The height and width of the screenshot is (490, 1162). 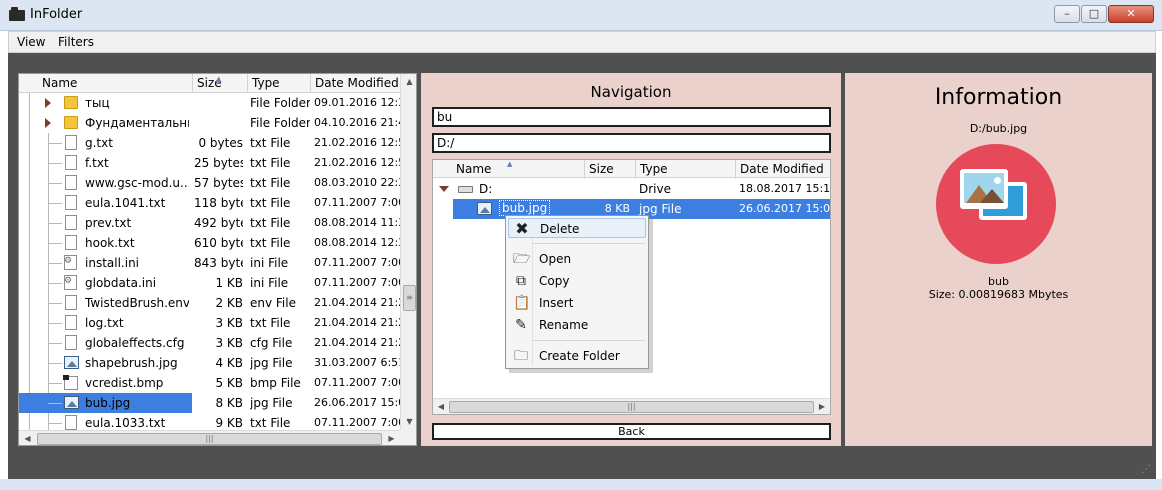 What do you see at coordinates (218, 183) in the screenshot?
I see `file-size: 57 bytes` at bounding box center [218, 183].